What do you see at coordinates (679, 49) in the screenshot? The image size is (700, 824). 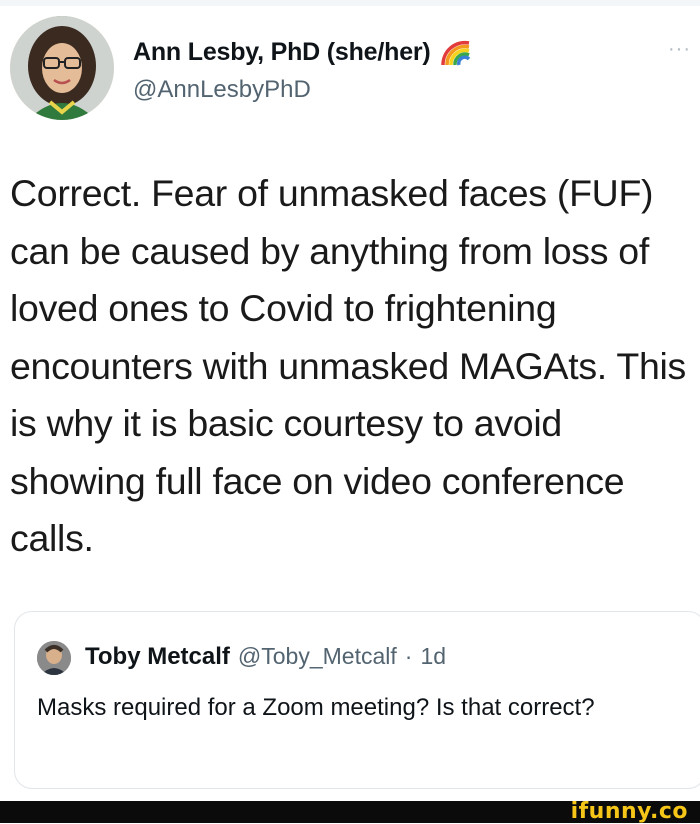 I see `more-options-icon: ···` at bounding box center [679, 49].